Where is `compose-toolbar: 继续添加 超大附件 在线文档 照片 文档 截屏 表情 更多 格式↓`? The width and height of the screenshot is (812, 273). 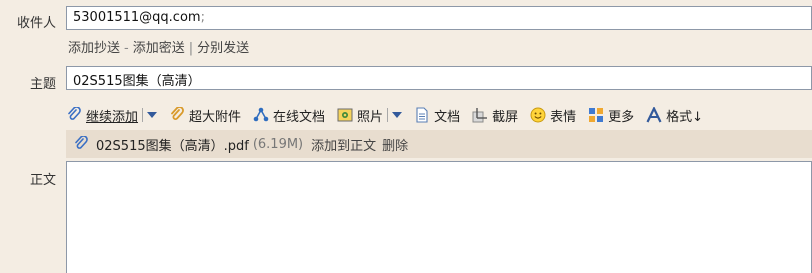
compose-toolbar: 继续添加 超大附件 在线文档 照片 文档 截屏 表情 更多 格式↓ is located at coordinates (390, 115).